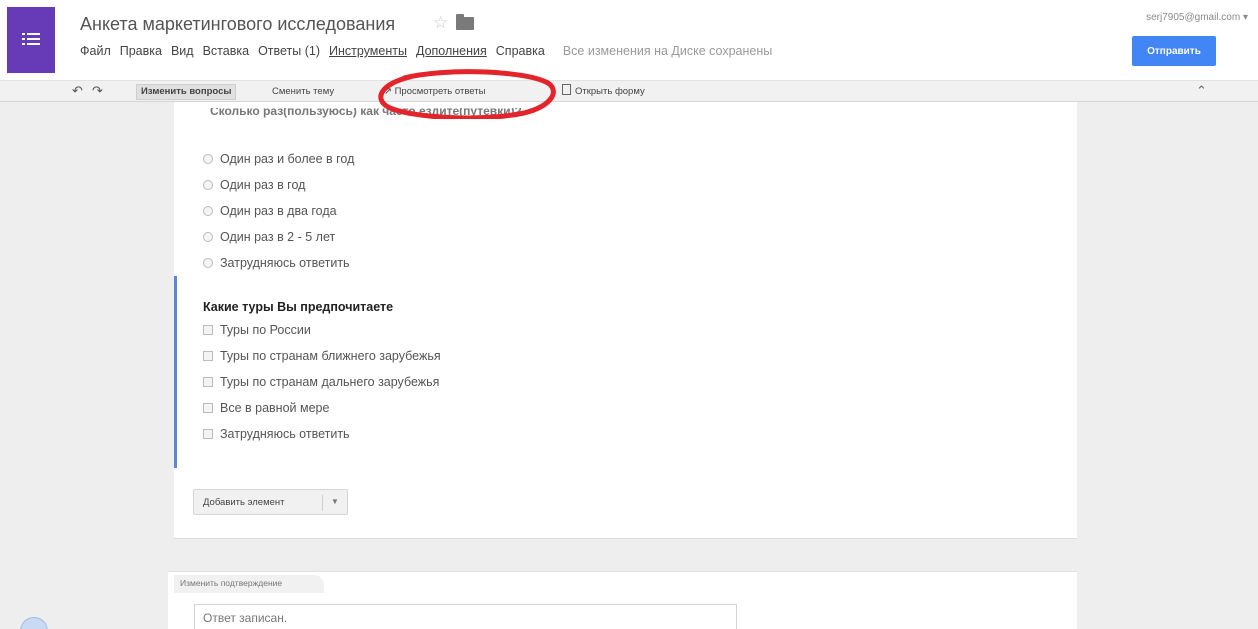  I want to click on document-title: Анкета маркетингового исследования, so click(237, 24).